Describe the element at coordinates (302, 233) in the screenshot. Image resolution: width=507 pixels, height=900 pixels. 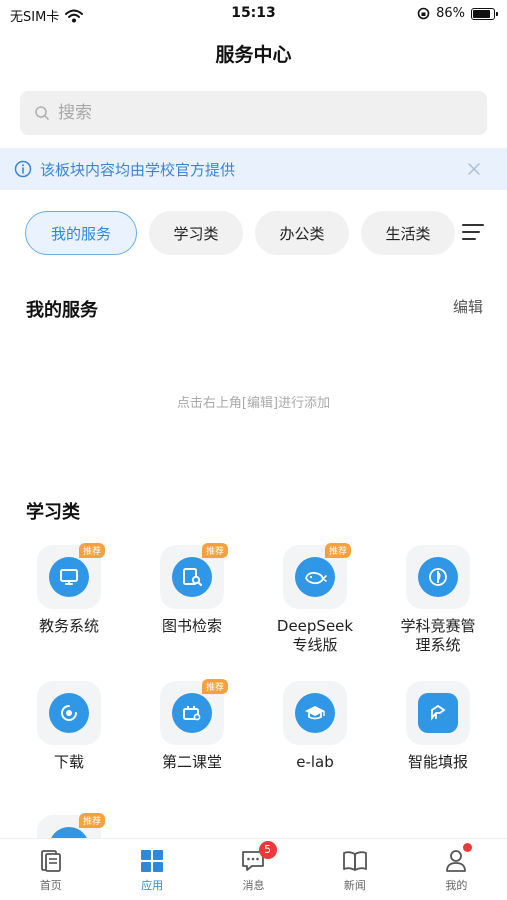
I see `tab-office: 办公类` at that location.